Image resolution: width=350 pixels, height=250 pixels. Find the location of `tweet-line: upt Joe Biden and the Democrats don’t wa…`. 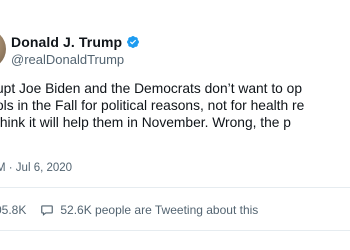

tweet-line: upt Joe Biden and the Democrats don’t wa… is located at coordinates (151, 88).